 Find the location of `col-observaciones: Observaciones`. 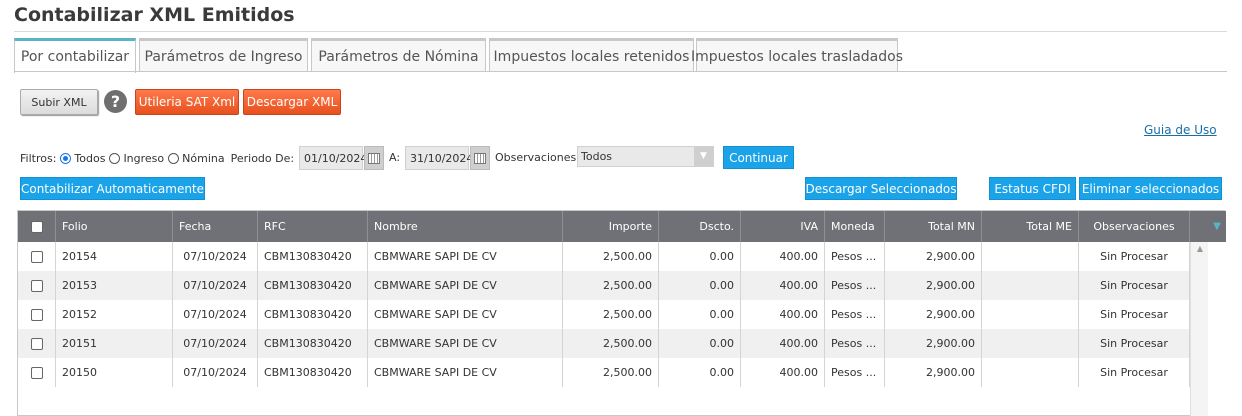

col-observaciones: Observaciones is located at coordinates (1134, 226).